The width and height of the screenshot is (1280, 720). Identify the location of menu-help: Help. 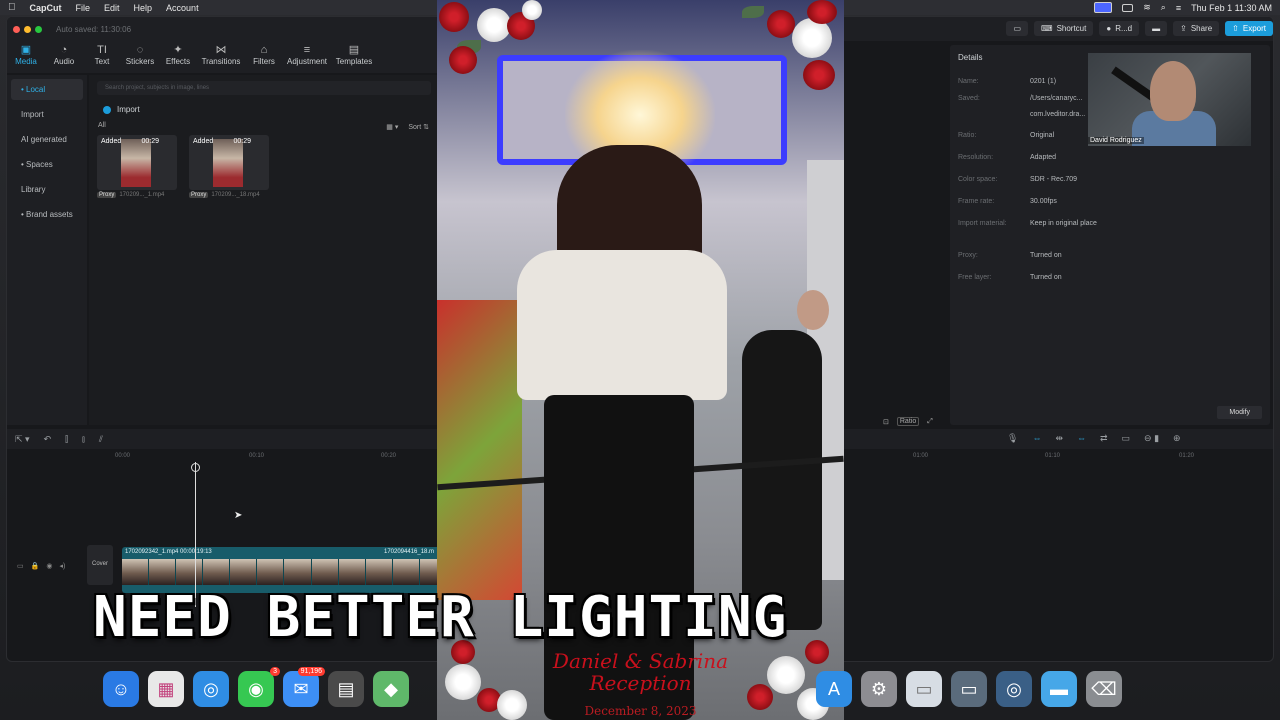
(143, 8).